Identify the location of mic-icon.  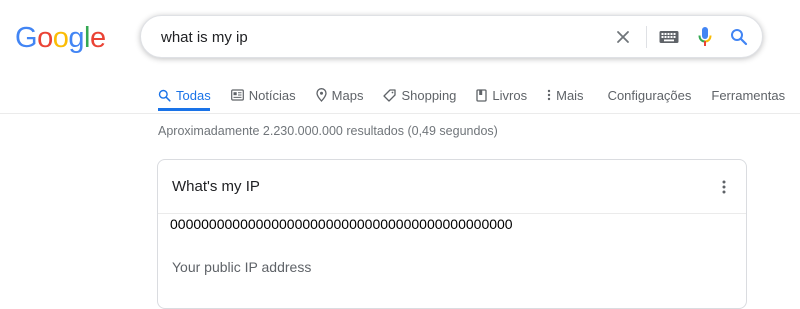
(705, 36).